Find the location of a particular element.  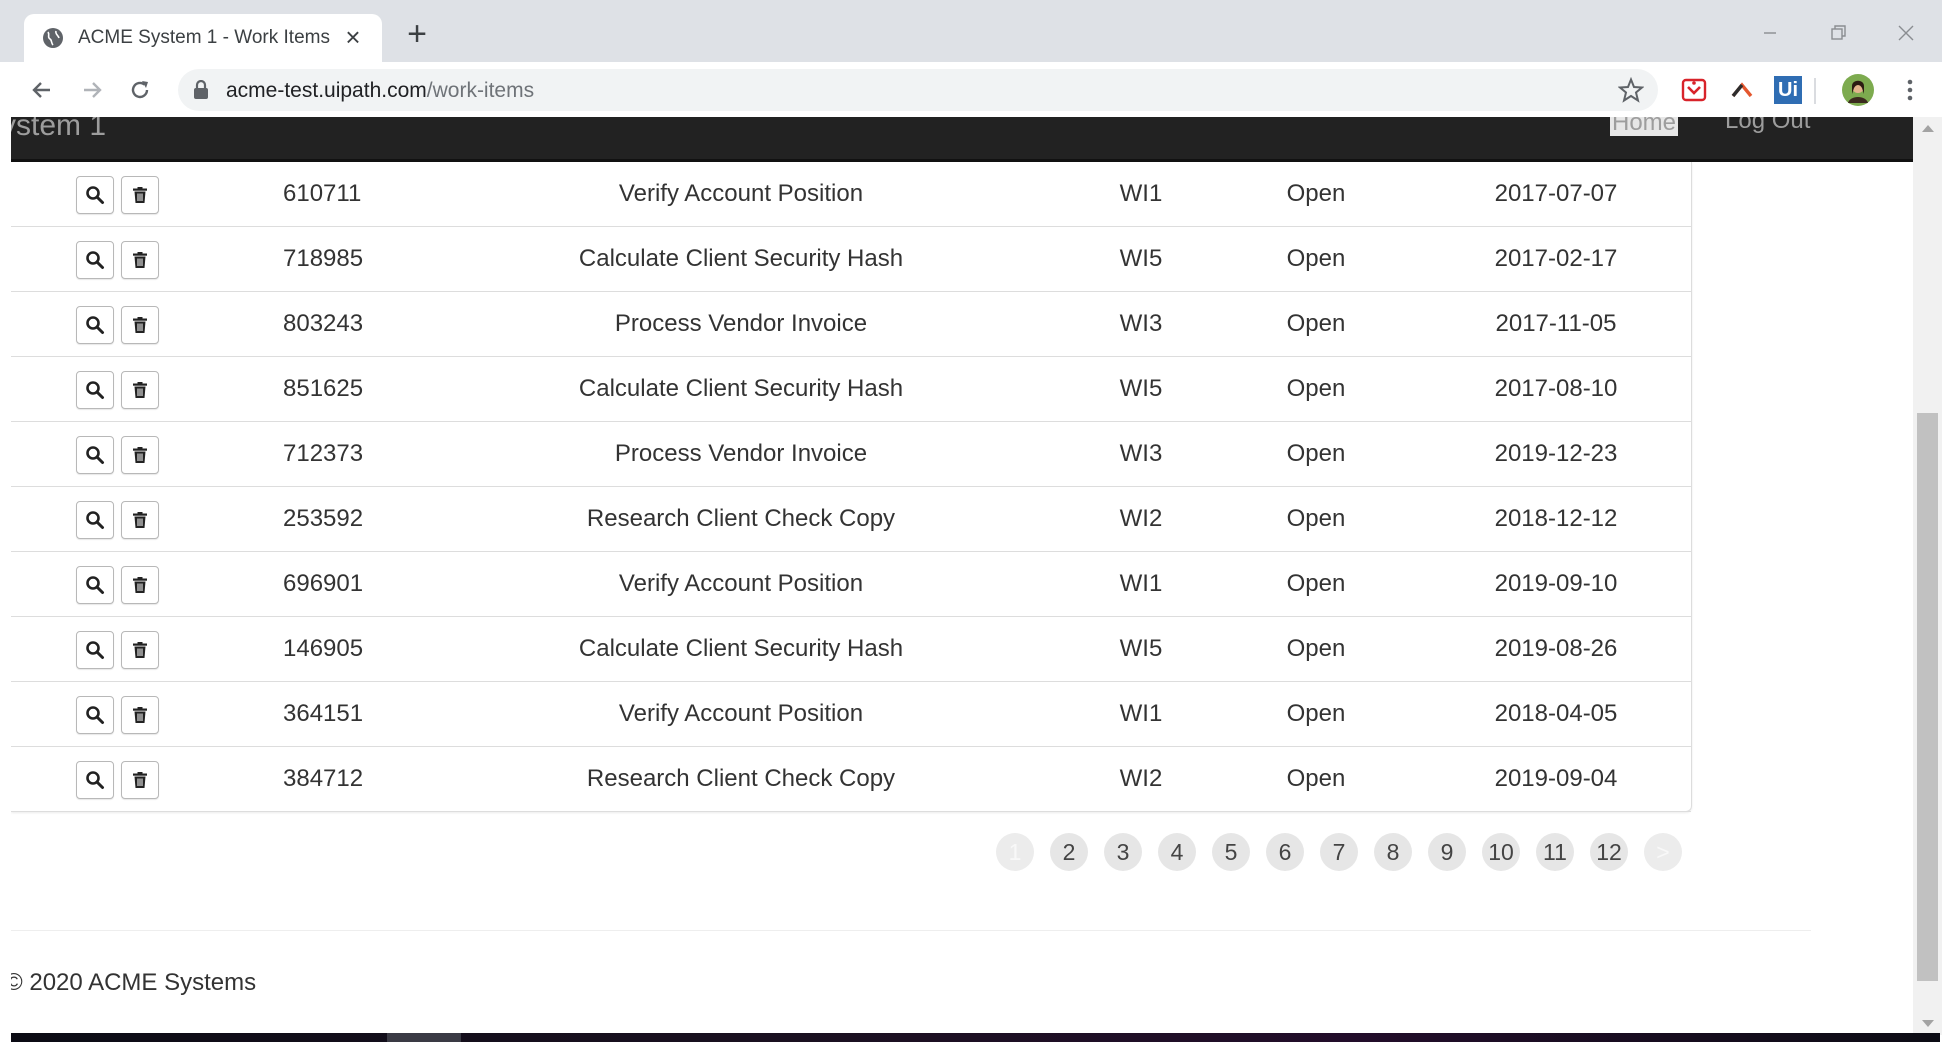

restore-icon is located at coordinates (1838, 34).